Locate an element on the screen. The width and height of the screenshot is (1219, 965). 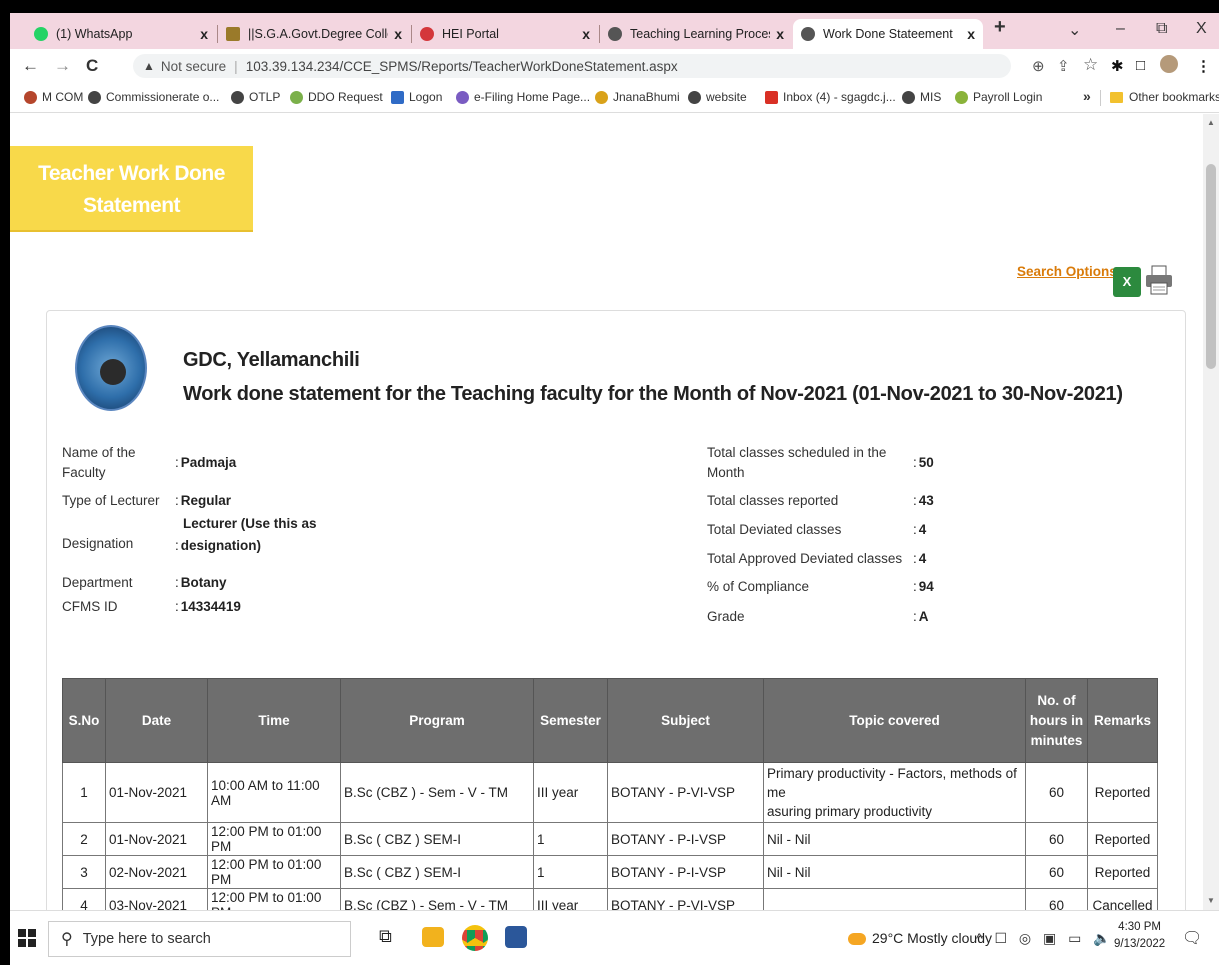
chrome-icon is located at coordinates (475, 938).